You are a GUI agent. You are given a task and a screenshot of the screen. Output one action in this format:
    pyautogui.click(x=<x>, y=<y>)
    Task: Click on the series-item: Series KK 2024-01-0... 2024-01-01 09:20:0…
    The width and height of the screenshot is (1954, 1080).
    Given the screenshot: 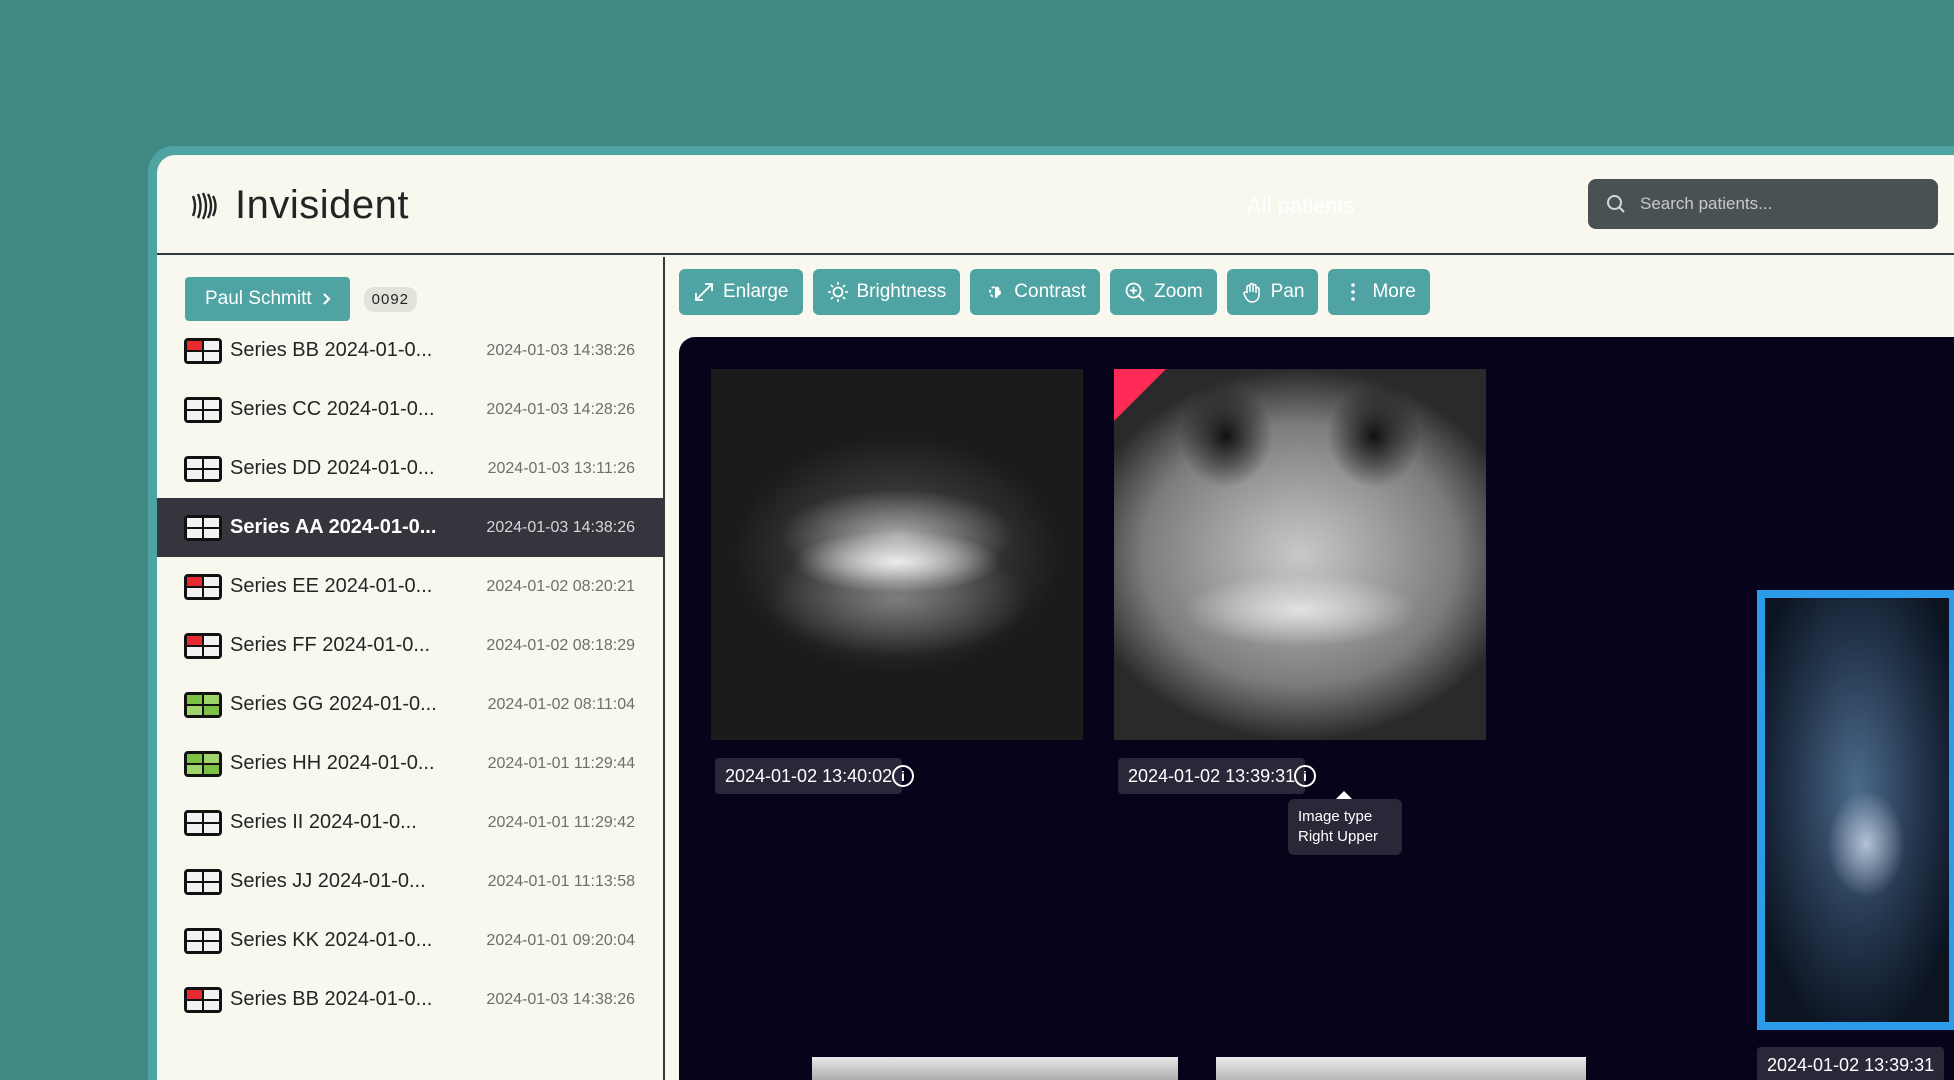 What is the action you would take?
    pyautogui.click(x=410, y=940)
    